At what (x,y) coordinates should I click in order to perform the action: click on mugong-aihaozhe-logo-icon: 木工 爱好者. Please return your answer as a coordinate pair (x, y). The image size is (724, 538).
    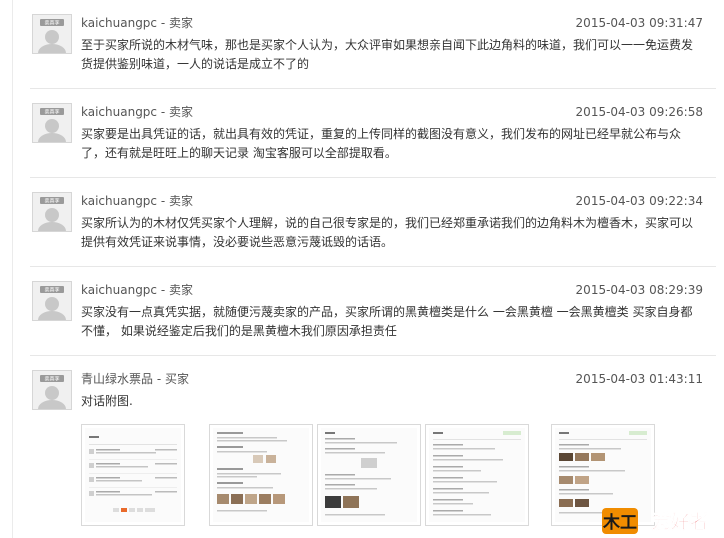
    Looking at the image, I should click on (655, 521).